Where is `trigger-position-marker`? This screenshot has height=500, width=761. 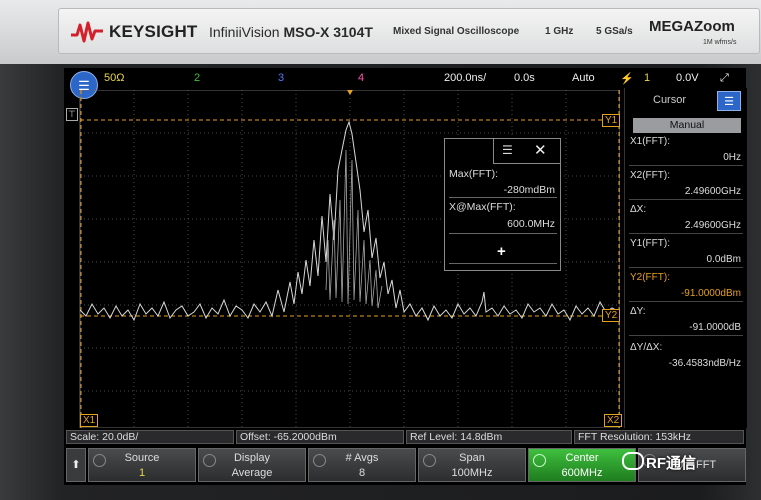
trigger-position-marker is located at coordinates (350, 92).